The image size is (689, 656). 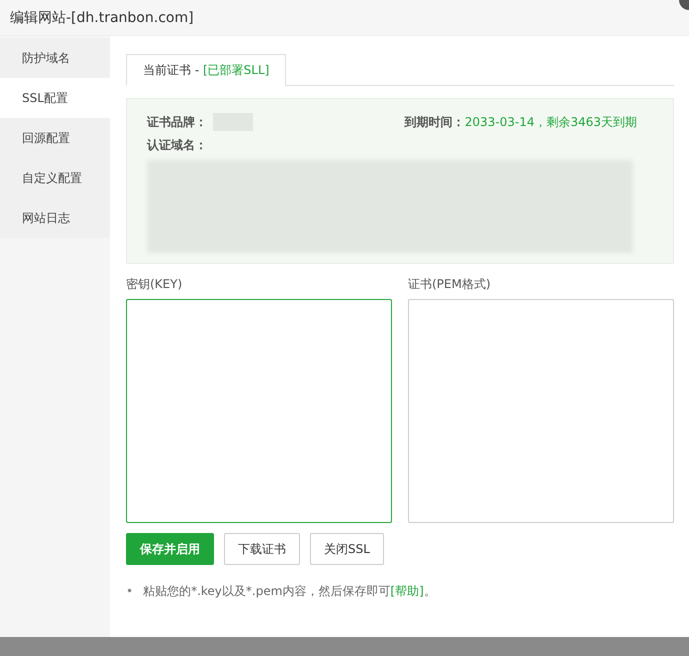 I want to click on field-label: 密钥(KEY), so click(x=155, y=284).